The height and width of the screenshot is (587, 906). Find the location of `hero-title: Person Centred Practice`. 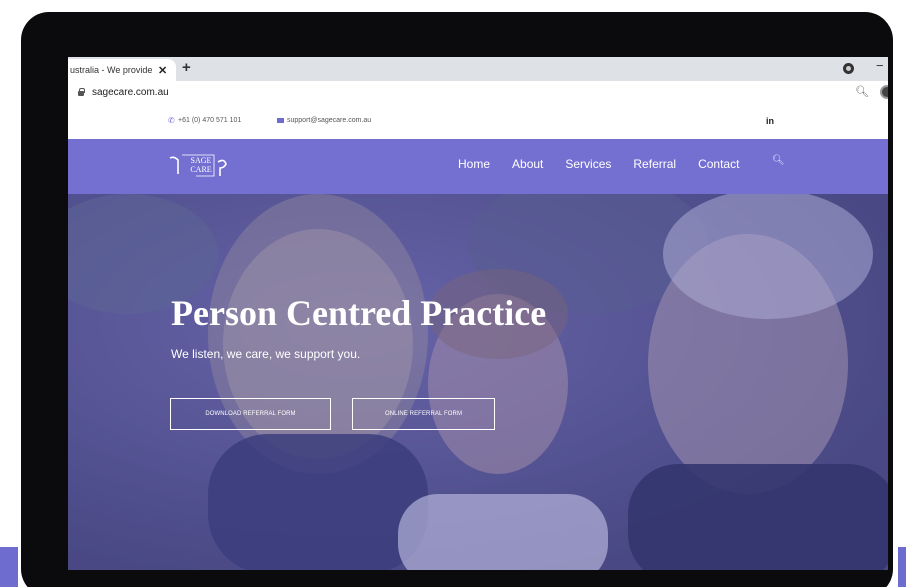

hero-title: Person Centred Practice is located at coordinates (359, 313).